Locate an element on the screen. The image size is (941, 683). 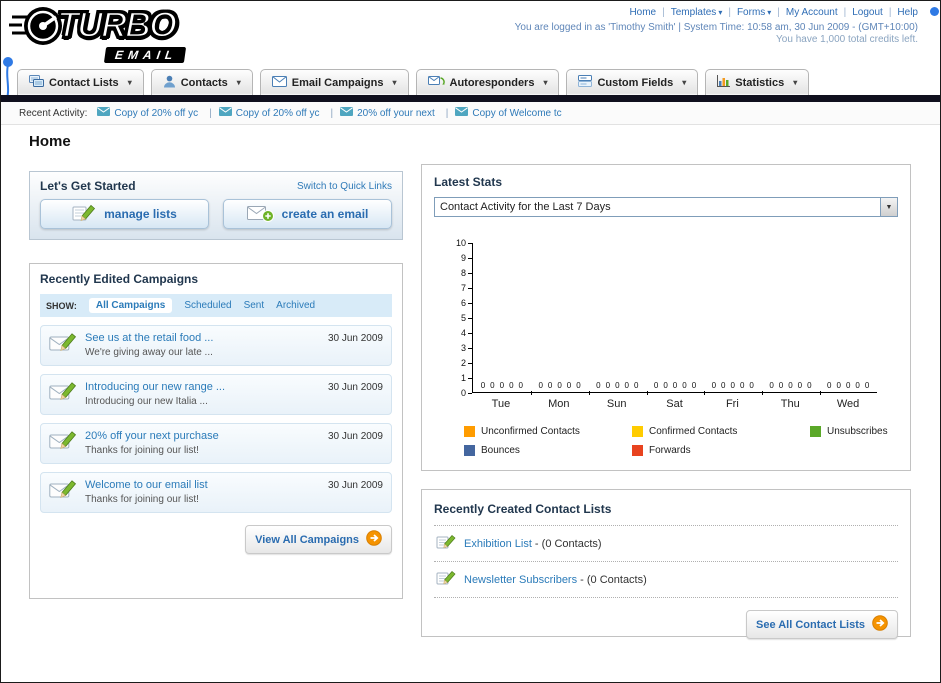
top-nav-forms: Forms ▾ is located at coordinates (761, 12).